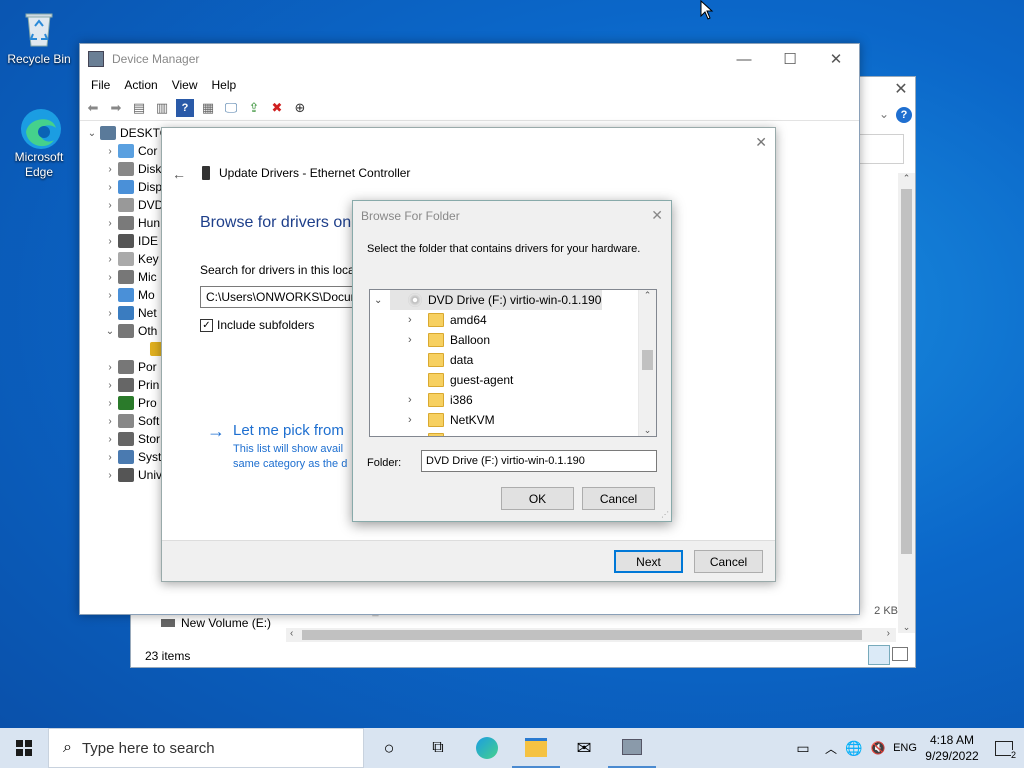 Image resolution: width=1024 pixels, height=768 pixels. Describe the element at coordinates (140, 85) in the screenshot. I see `menu-action: Action` at that location.